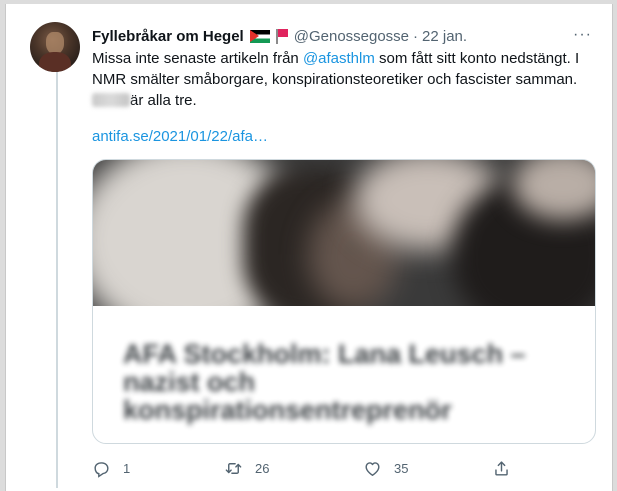  Describe the element at coordinates (197, 58) in the screenshot. I see `tweet-text-part1: Missa inte senaste artikeln från` at that location.